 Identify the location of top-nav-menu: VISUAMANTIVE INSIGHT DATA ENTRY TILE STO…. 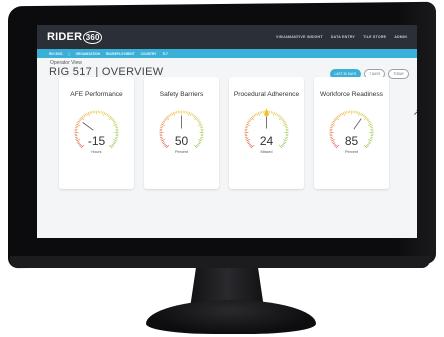
(341, 37).